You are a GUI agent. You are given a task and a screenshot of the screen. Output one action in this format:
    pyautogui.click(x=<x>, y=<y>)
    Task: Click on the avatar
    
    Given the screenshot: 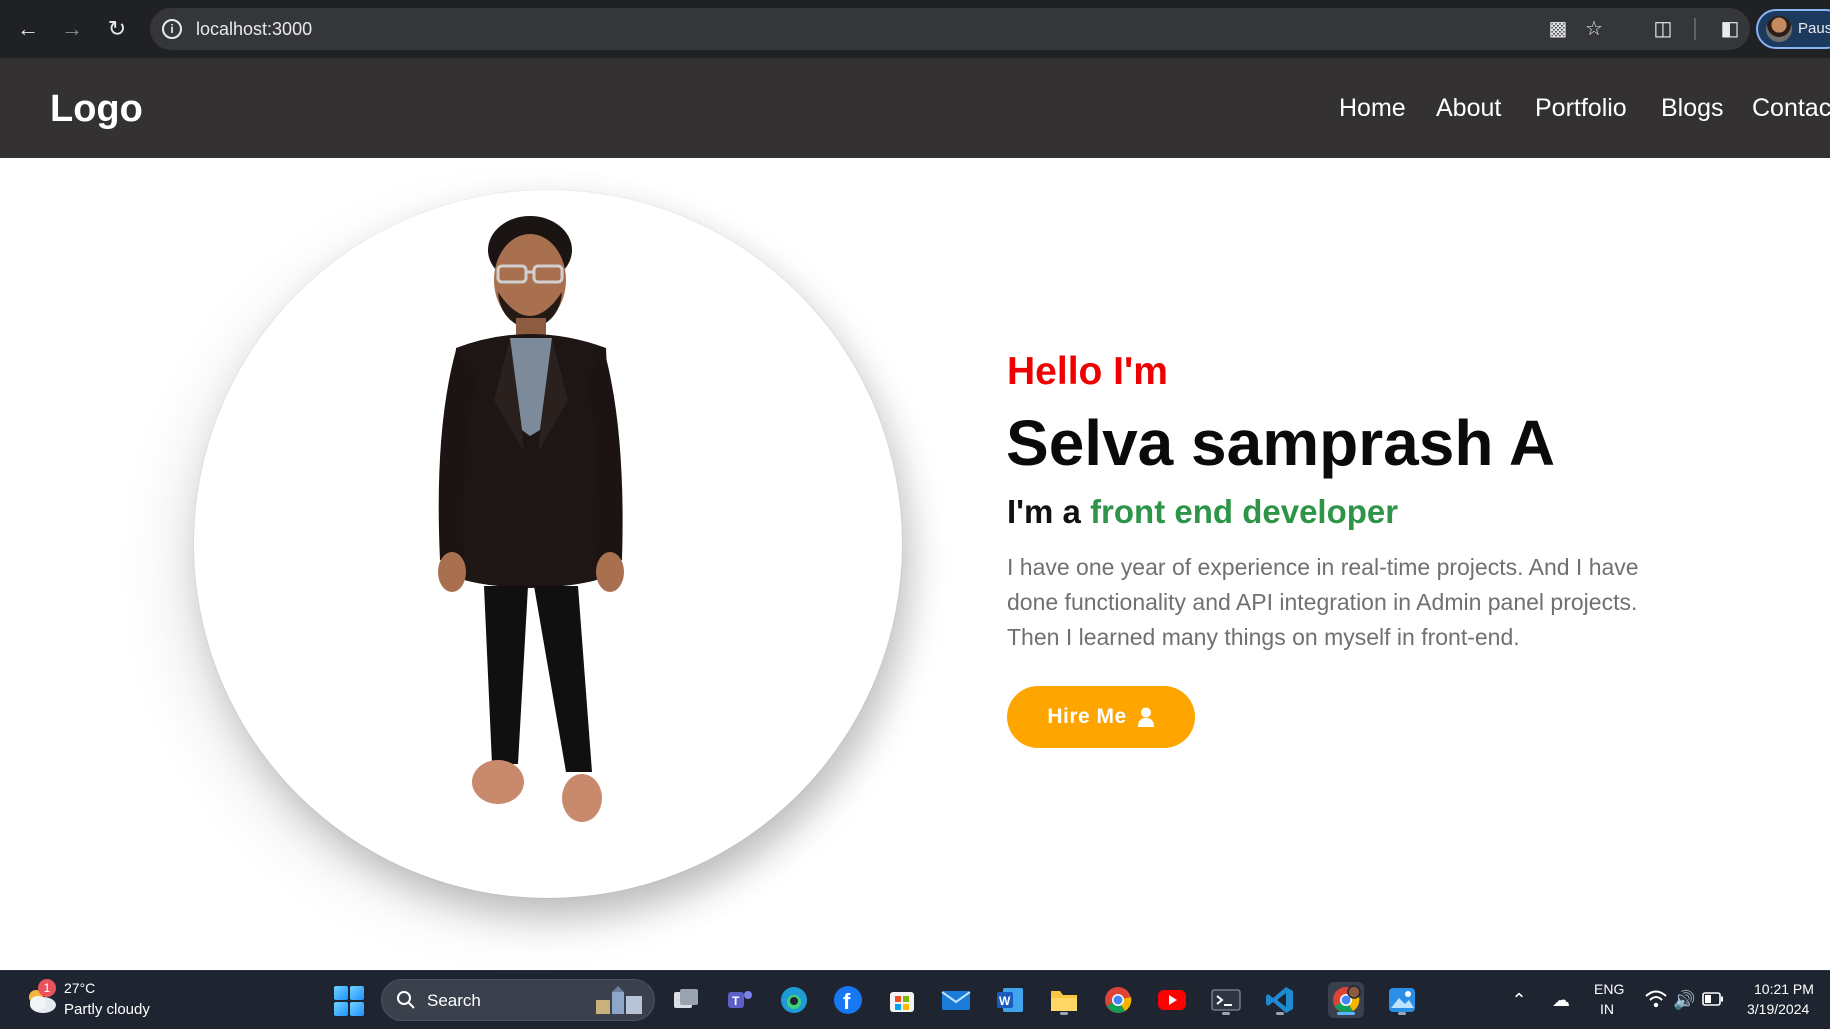 What is the action you would take?
    pyautogui.click(x=1779, y=29)
    